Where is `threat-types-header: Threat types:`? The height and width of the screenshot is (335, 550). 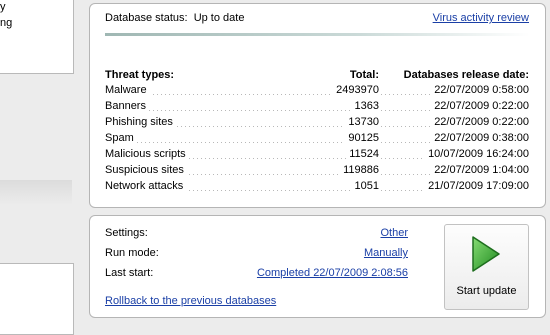 threat-types-header: Threat types: is located at coordinates (140, 75).